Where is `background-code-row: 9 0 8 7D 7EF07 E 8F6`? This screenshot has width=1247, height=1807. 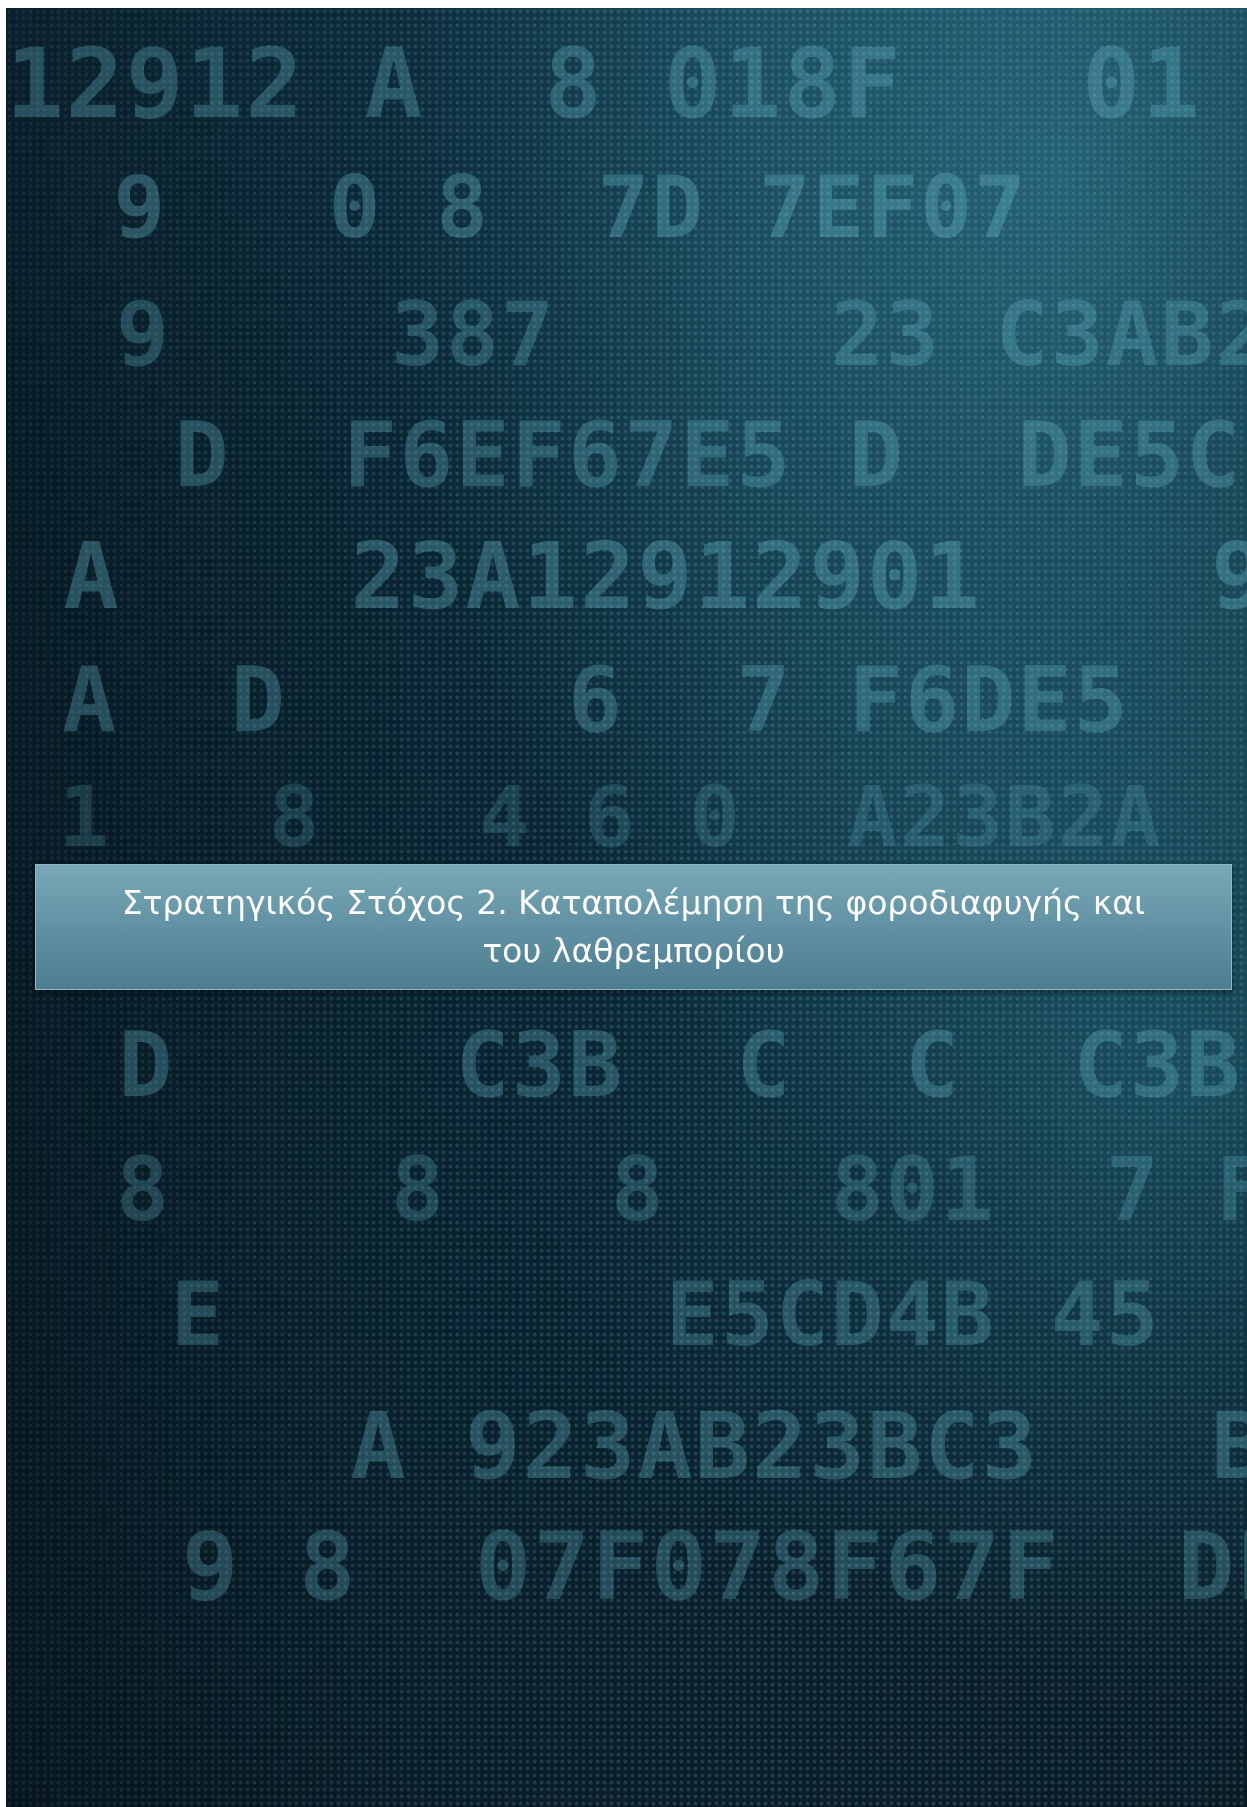
background-code-row: 9 0 8 7D 7EF07 E 8F6 is located at coordinates (680, 208).